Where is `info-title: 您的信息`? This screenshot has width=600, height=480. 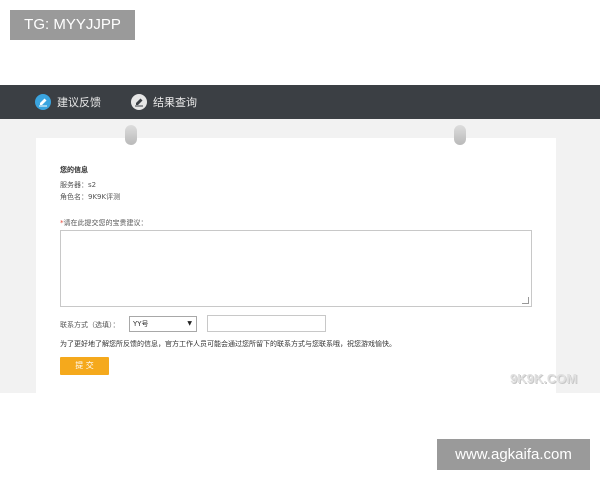 info-title: 您的信息 is located at coordinates (74, 170).